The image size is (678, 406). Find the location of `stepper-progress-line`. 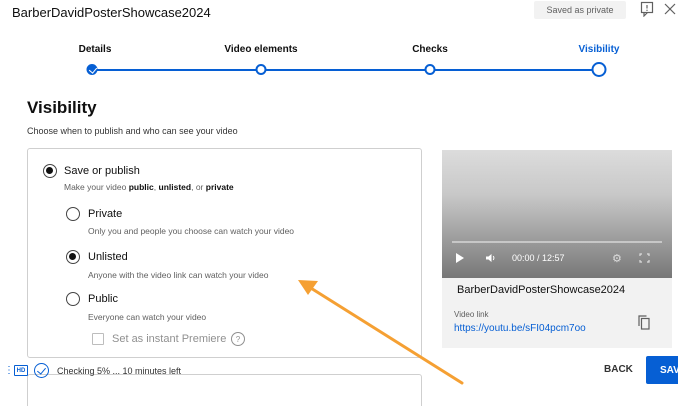

stepper-progress-line is located at coordinates (347, 70).